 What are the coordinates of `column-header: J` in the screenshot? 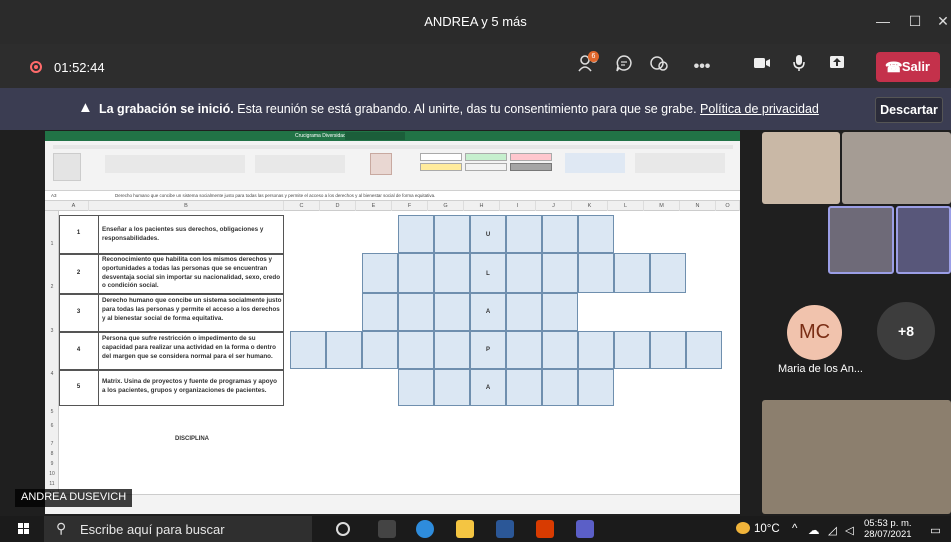 It's located at (554, 206).